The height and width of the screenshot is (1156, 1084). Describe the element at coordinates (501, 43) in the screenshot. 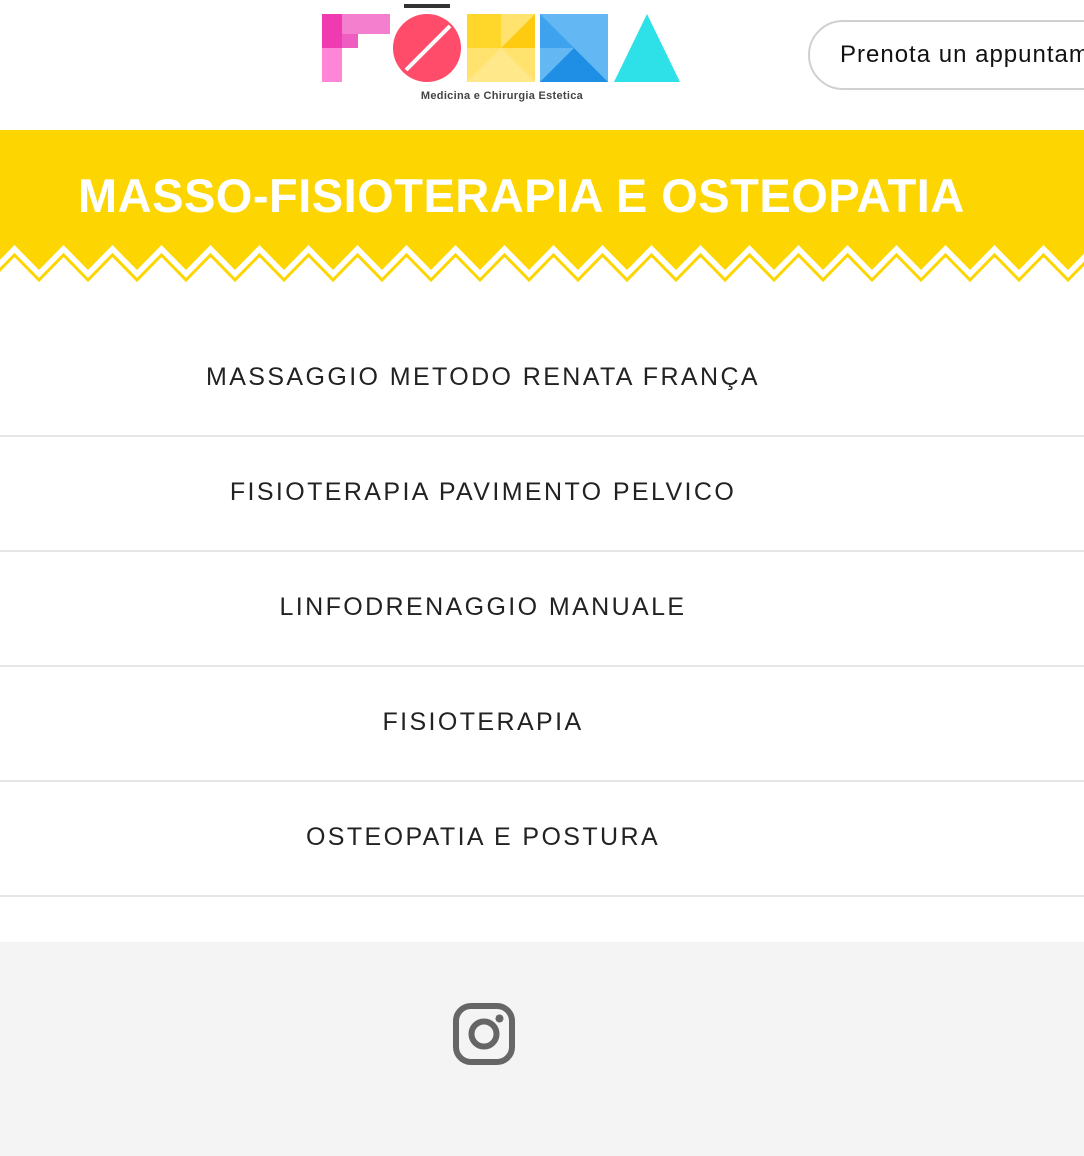

I see `logo-mark` at that location.